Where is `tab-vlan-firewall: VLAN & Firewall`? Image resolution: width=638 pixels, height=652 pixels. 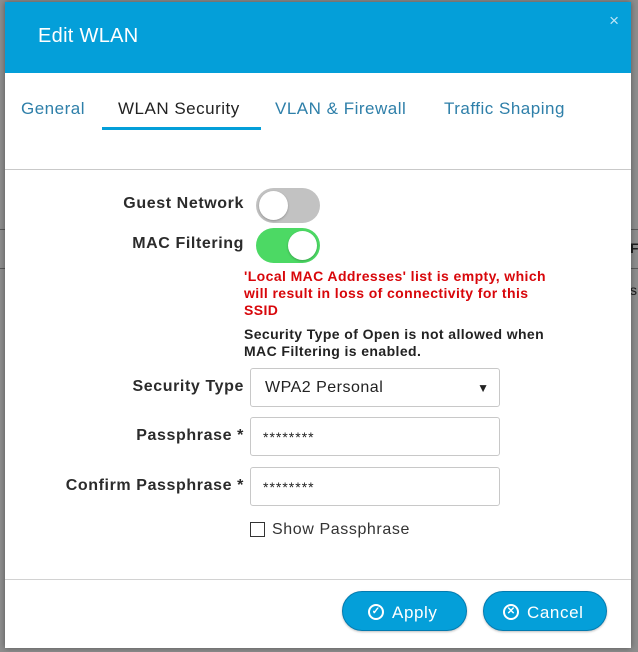 tab-vlan-firewall: VLAN & Firewall is located at coordinates (340, 109).